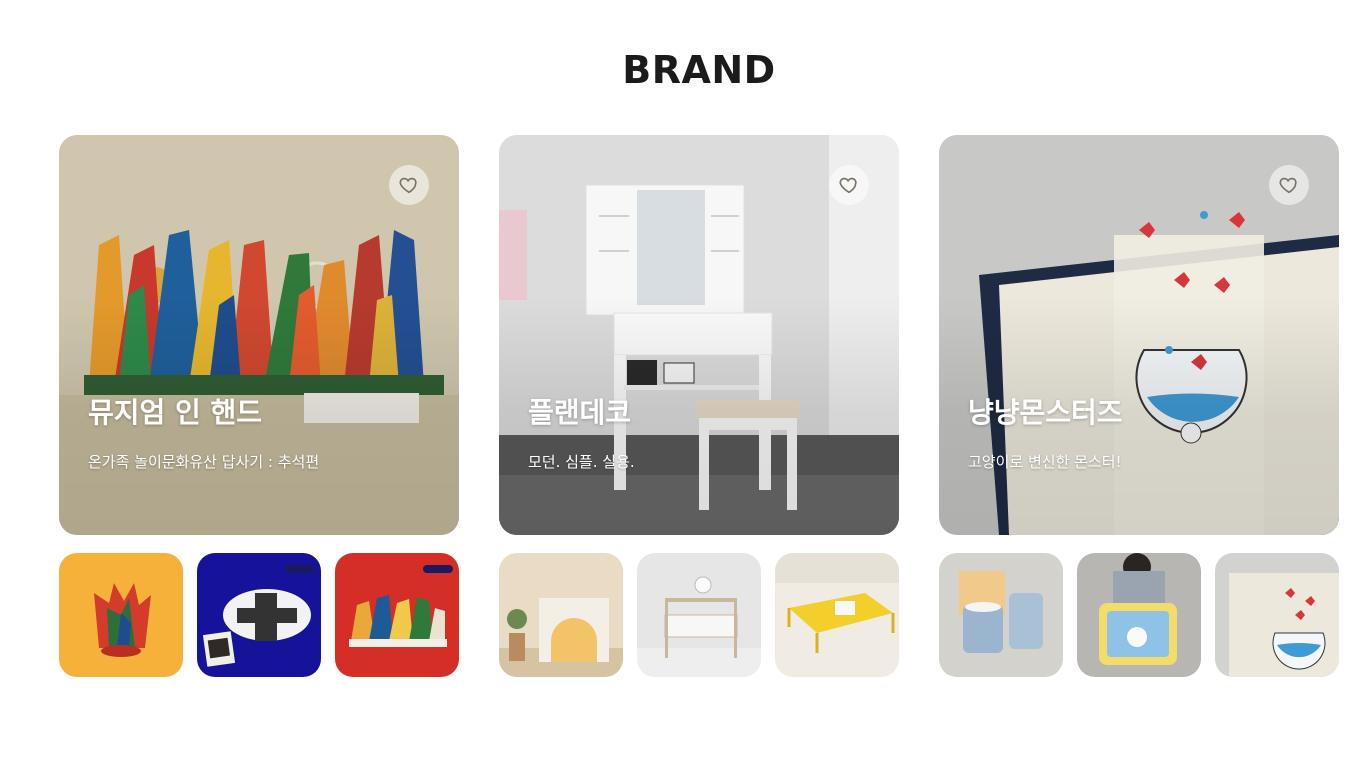  What do you see at coordinates (175, 412) in the screenshot?
I see `brand-name: 뮤지엄 인 핸드` at bounding box center [175, 412].